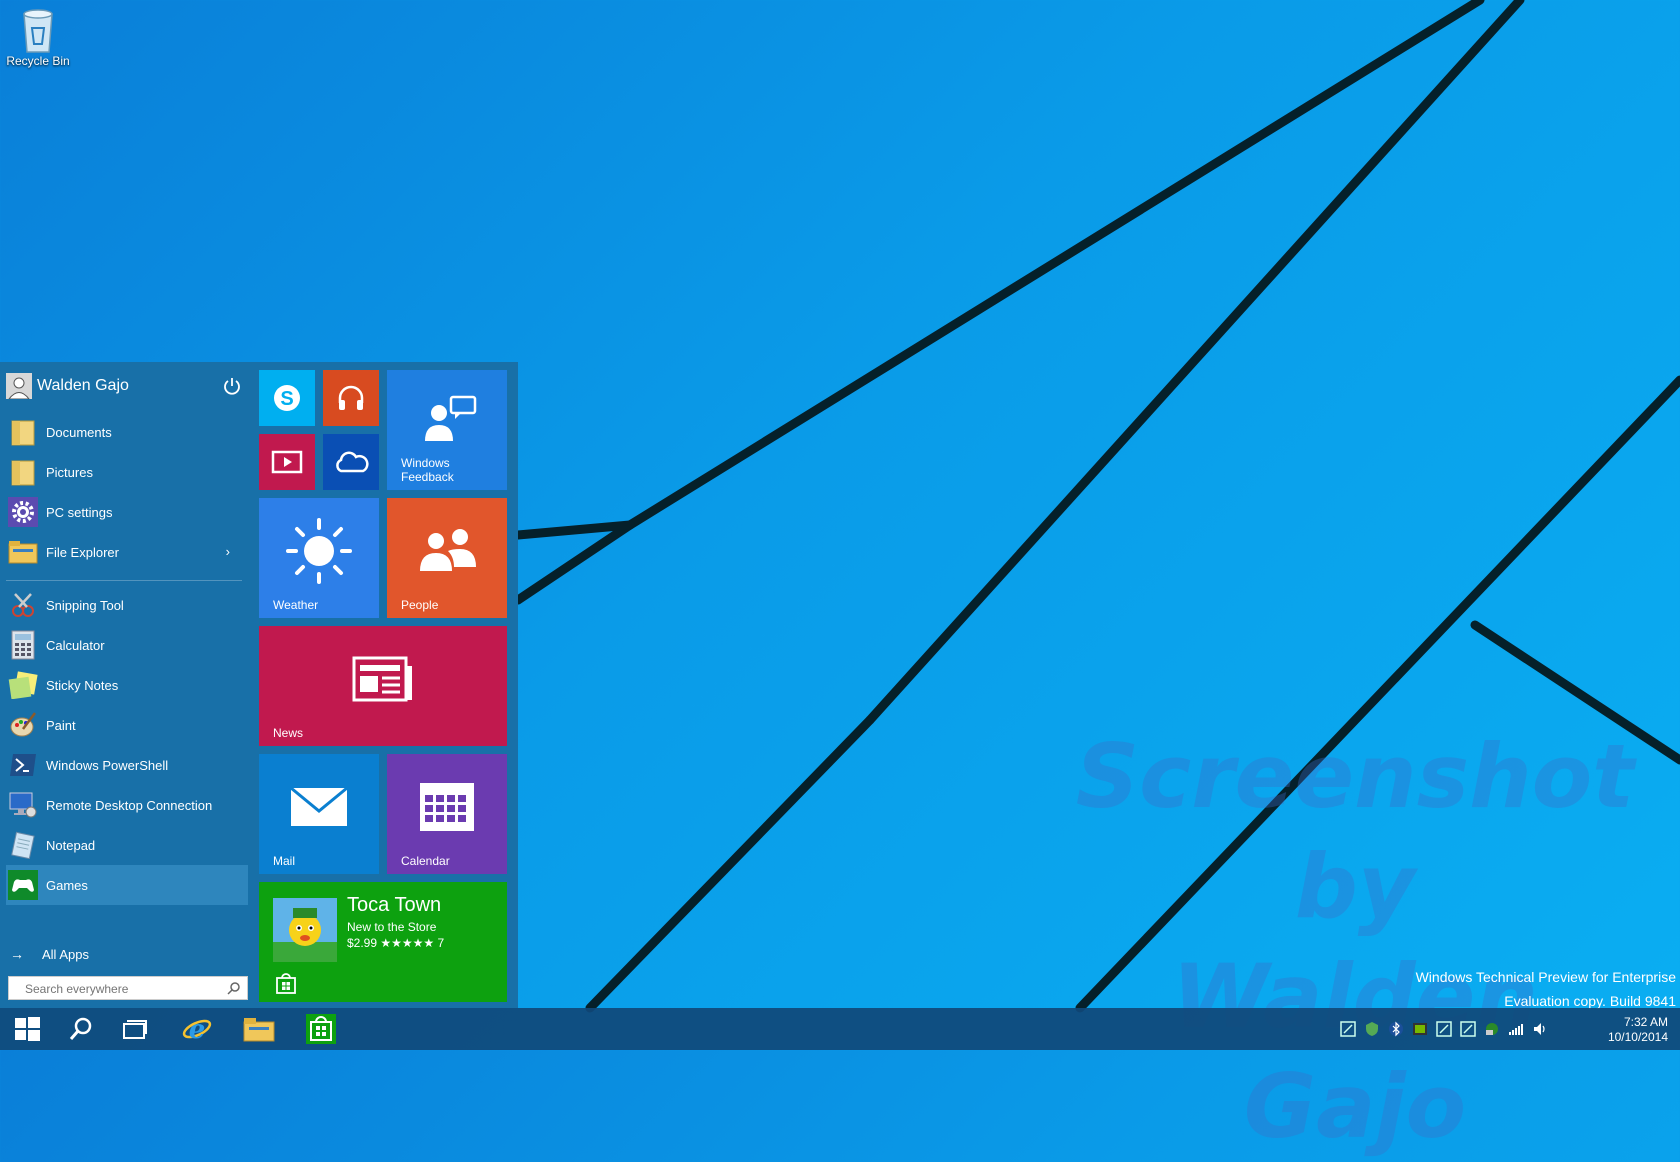 This screenshot has width=1680, height=1162. I want to click on clock-time: 7:32 AM, so click(1645, 1022).